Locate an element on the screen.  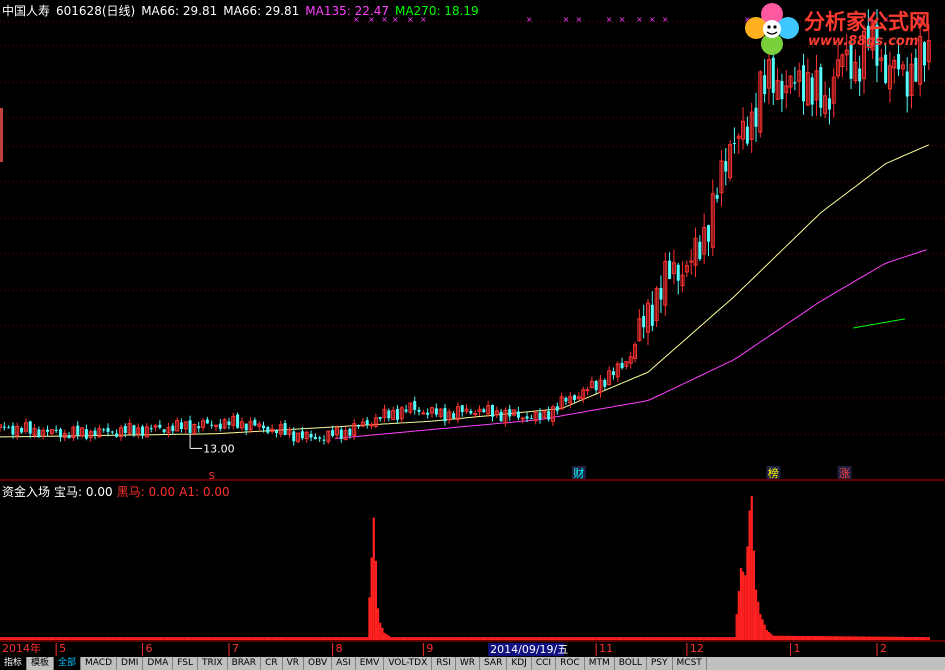
indicator-tab: 指标 is located at coordinates (14, 663).